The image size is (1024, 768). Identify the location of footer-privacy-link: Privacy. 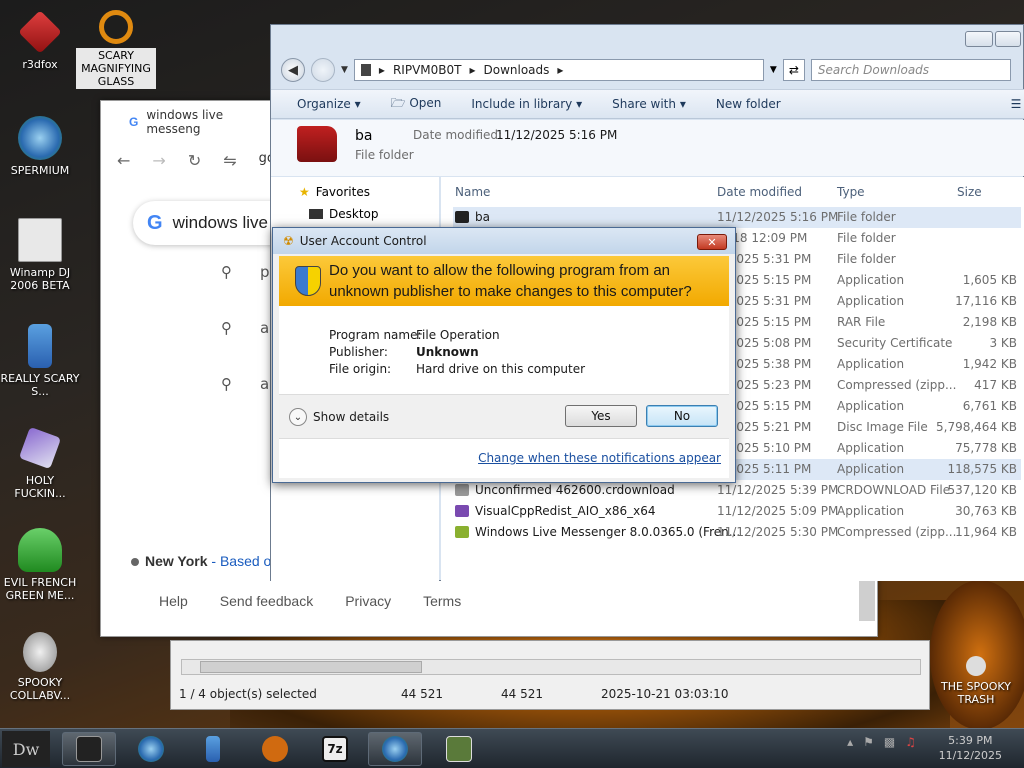
(368, 601).